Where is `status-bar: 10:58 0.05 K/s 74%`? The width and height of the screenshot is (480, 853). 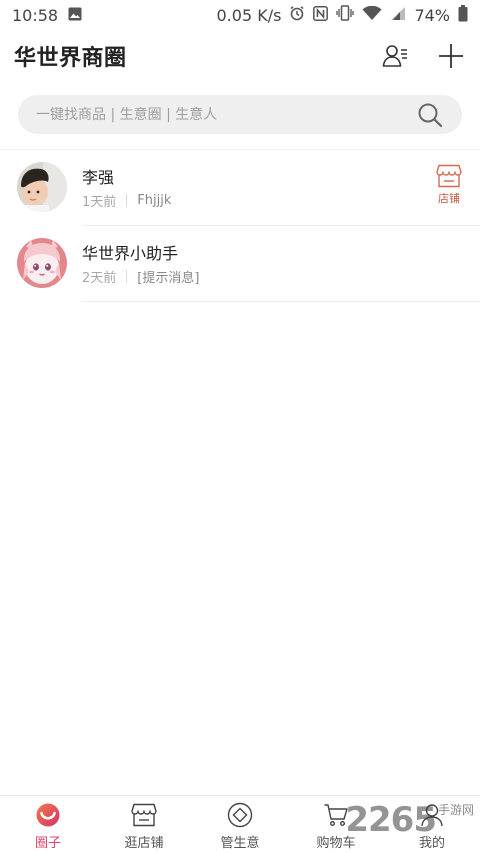 status-bar: 10:58 0.05 K/s 74% is located at coordinates (240, 15).